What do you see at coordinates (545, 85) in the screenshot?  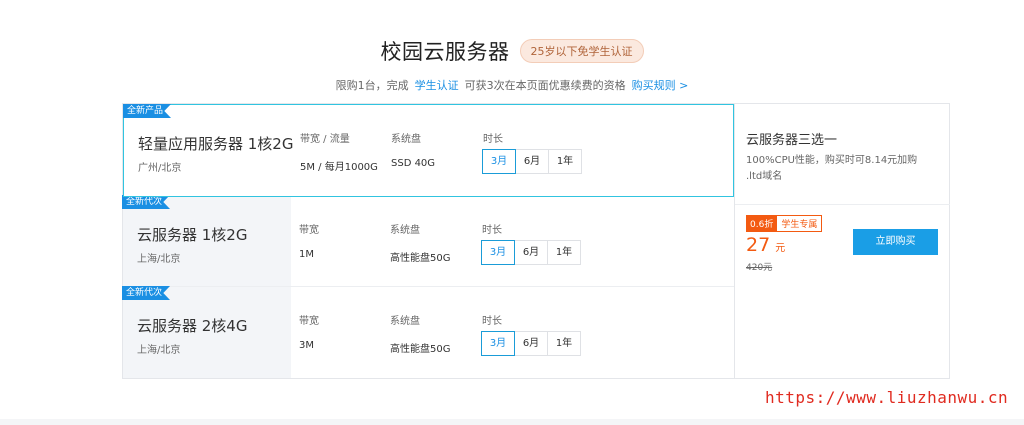 I see `note-middle: 可获3次在本页面优惠续费的资格` at bounding box center [545, 85].